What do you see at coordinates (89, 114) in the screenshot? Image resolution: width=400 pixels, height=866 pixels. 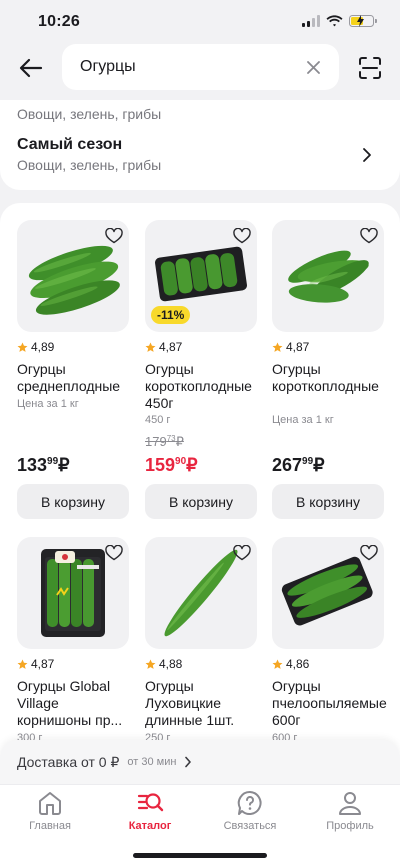 I see `category-prev-subtitle: Овощи, зелень, грибы` at bounding box center [89, 114].